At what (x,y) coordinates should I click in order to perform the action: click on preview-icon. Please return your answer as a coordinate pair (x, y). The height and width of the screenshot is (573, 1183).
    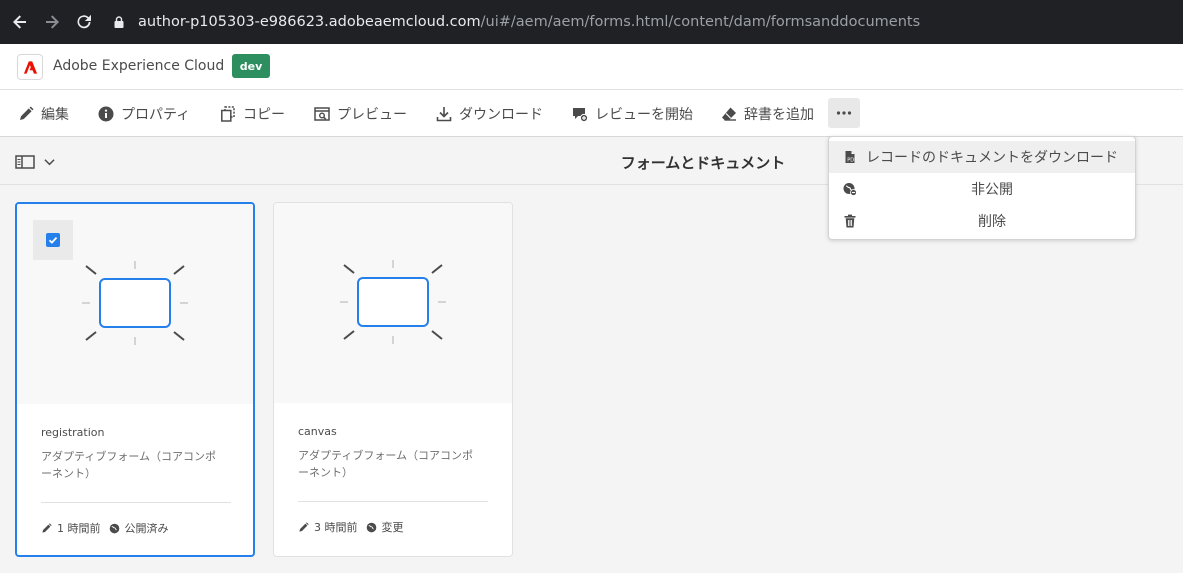
    Looking at the image, I should click on (322, 114).